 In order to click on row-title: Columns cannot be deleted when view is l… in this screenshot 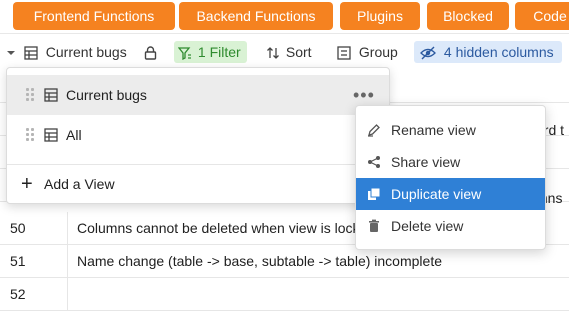, I will do `click(218, 228)`.